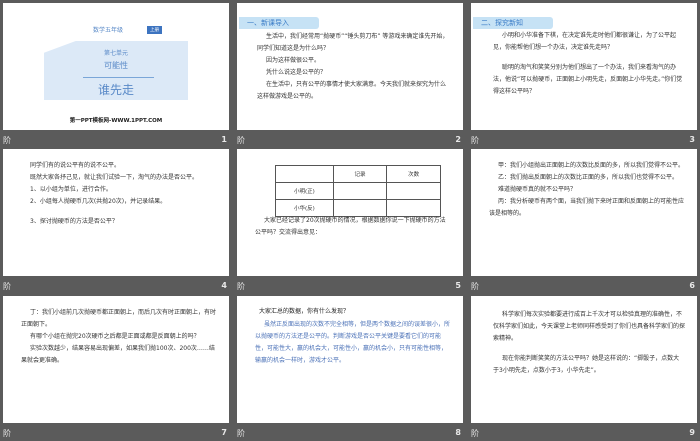 This screenshot has width=700, height=441. What do you see at coordinates (296, 72) in the screenshot?
I see `slide-paragraph: 凭什么说这是公平的？` at bounding box center [296, 72].